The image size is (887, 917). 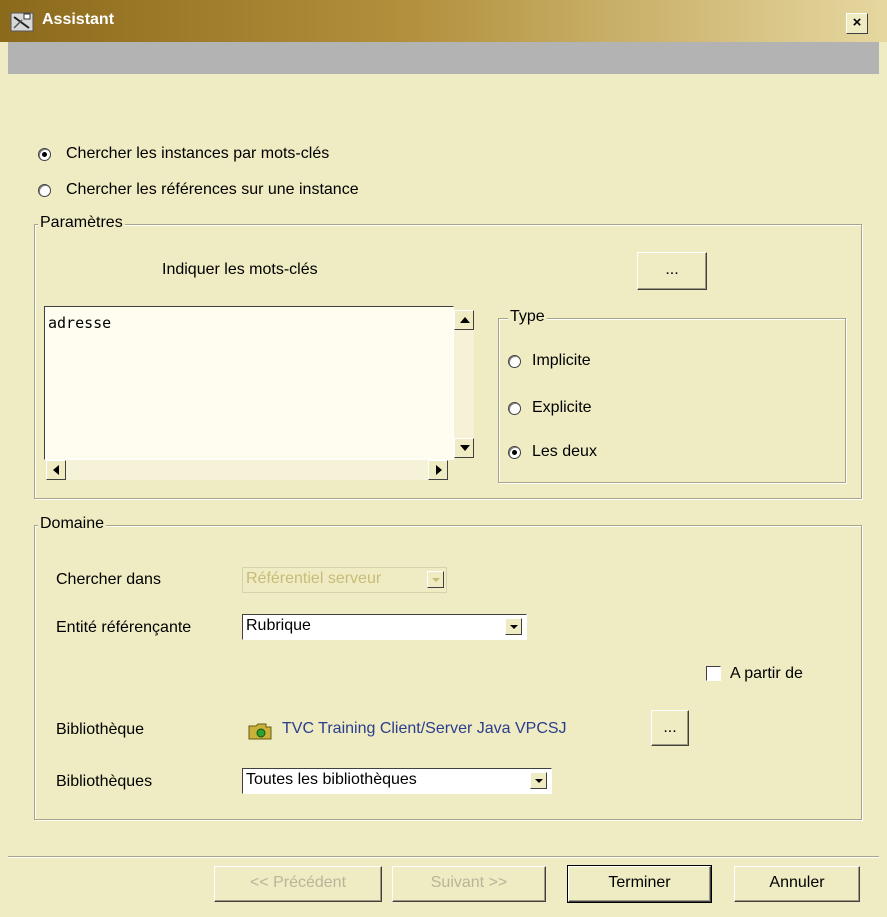 What do you see at coordinates (44, 154) in the screenshot?
I see `radio-search-instances` at bounding box center [44, 154].